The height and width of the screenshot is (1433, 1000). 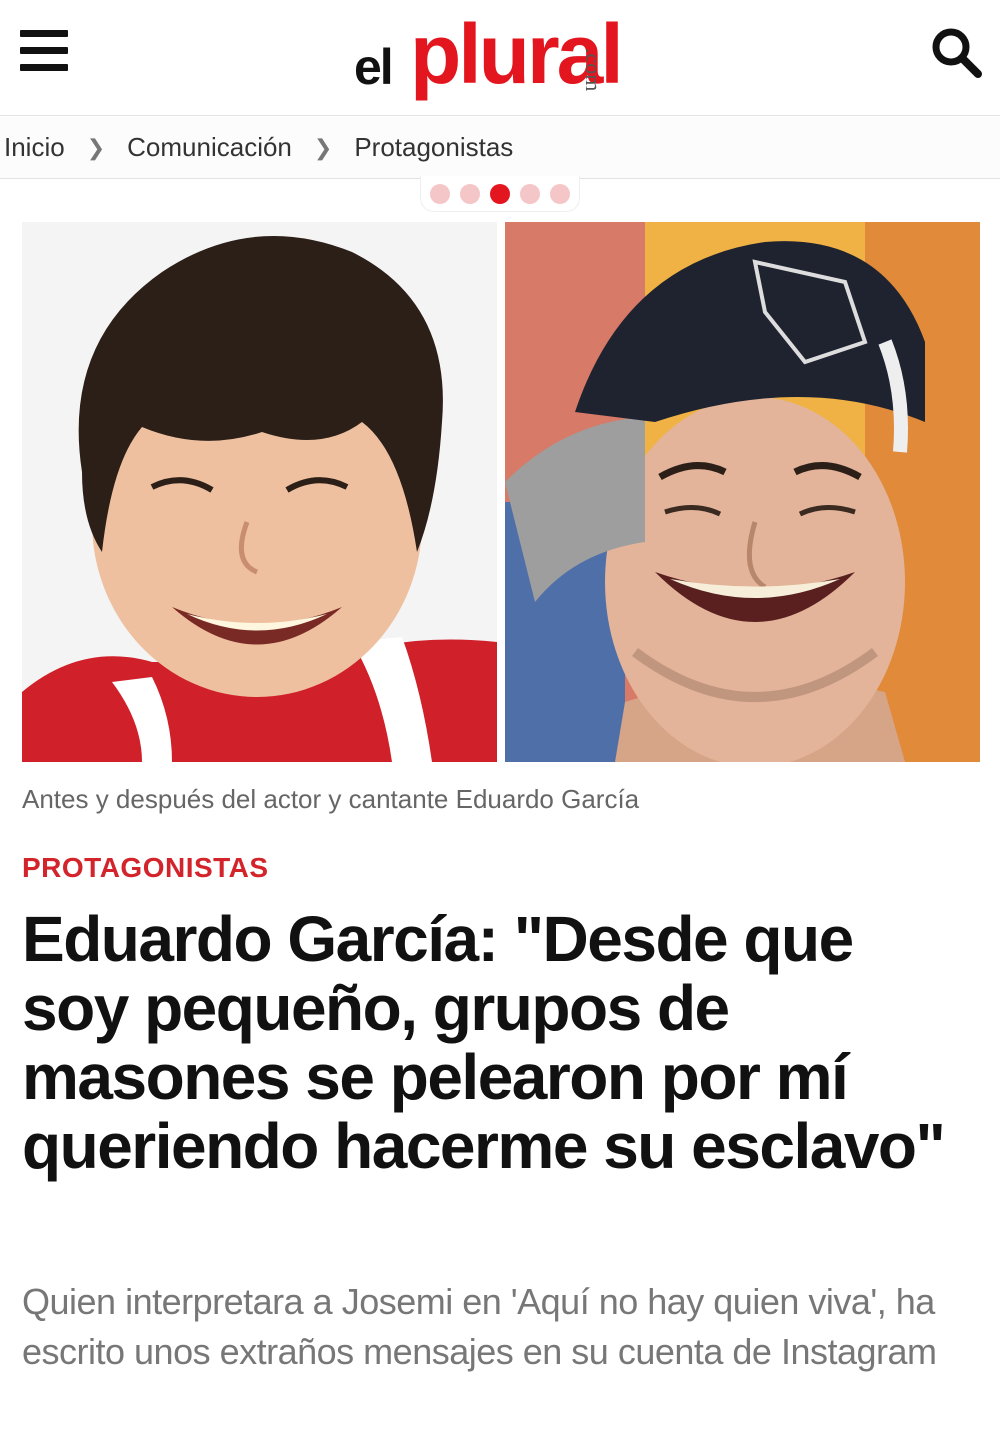 What do you see at coordinates (956, 52) in the screenshot?
I see `search-icon` at bounding box center [956, 52].